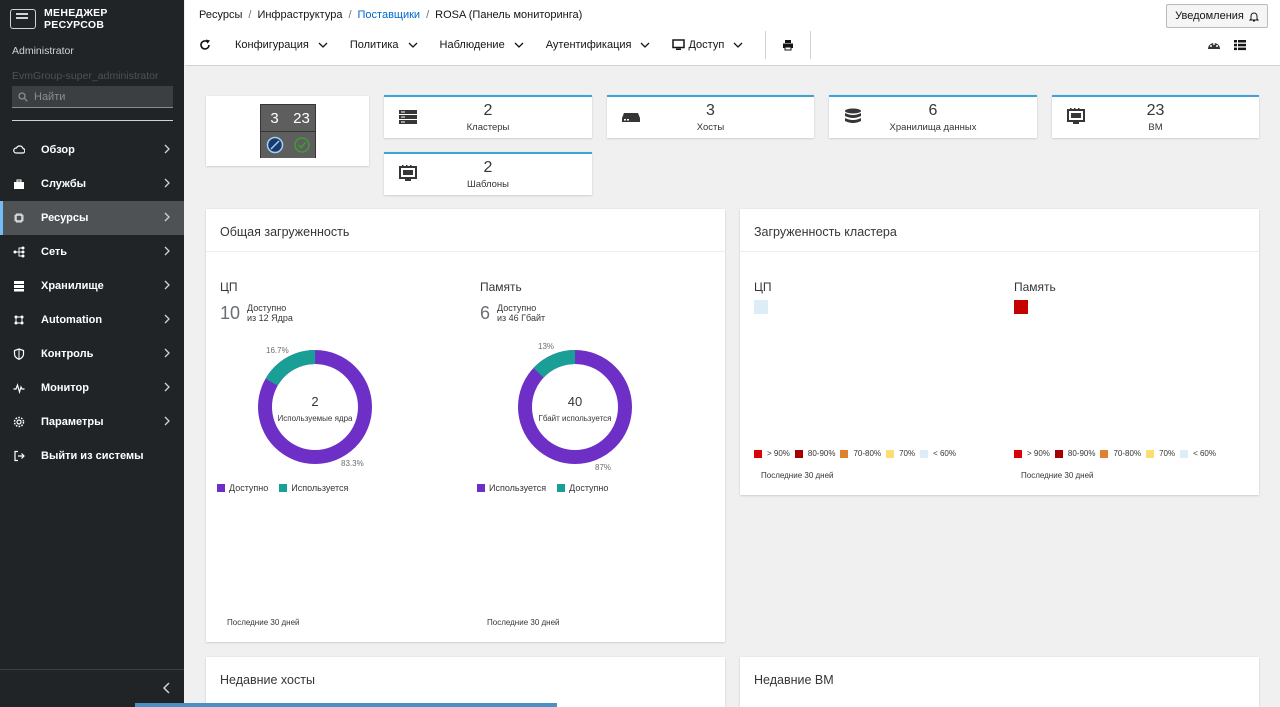  I want to click on sidebar-item-4: Сеть, so click(92, 252).